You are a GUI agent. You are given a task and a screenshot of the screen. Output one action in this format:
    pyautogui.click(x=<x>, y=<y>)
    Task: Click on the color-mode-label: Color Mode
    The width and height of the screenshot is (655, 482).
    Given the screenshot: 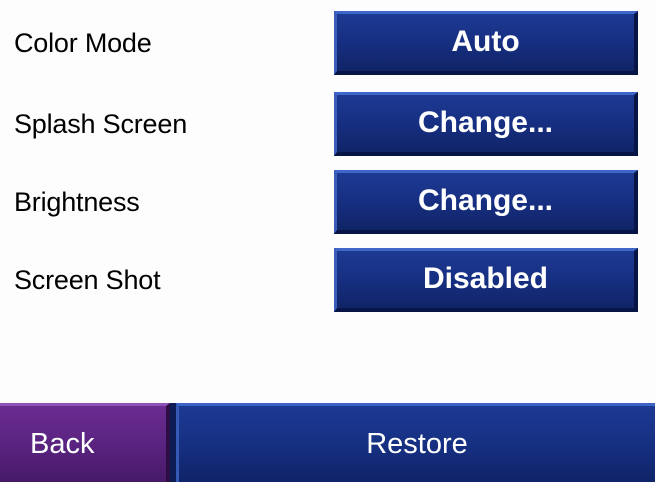 What is the action you would take?
    pyautogui.click(x=83, y=43)
    